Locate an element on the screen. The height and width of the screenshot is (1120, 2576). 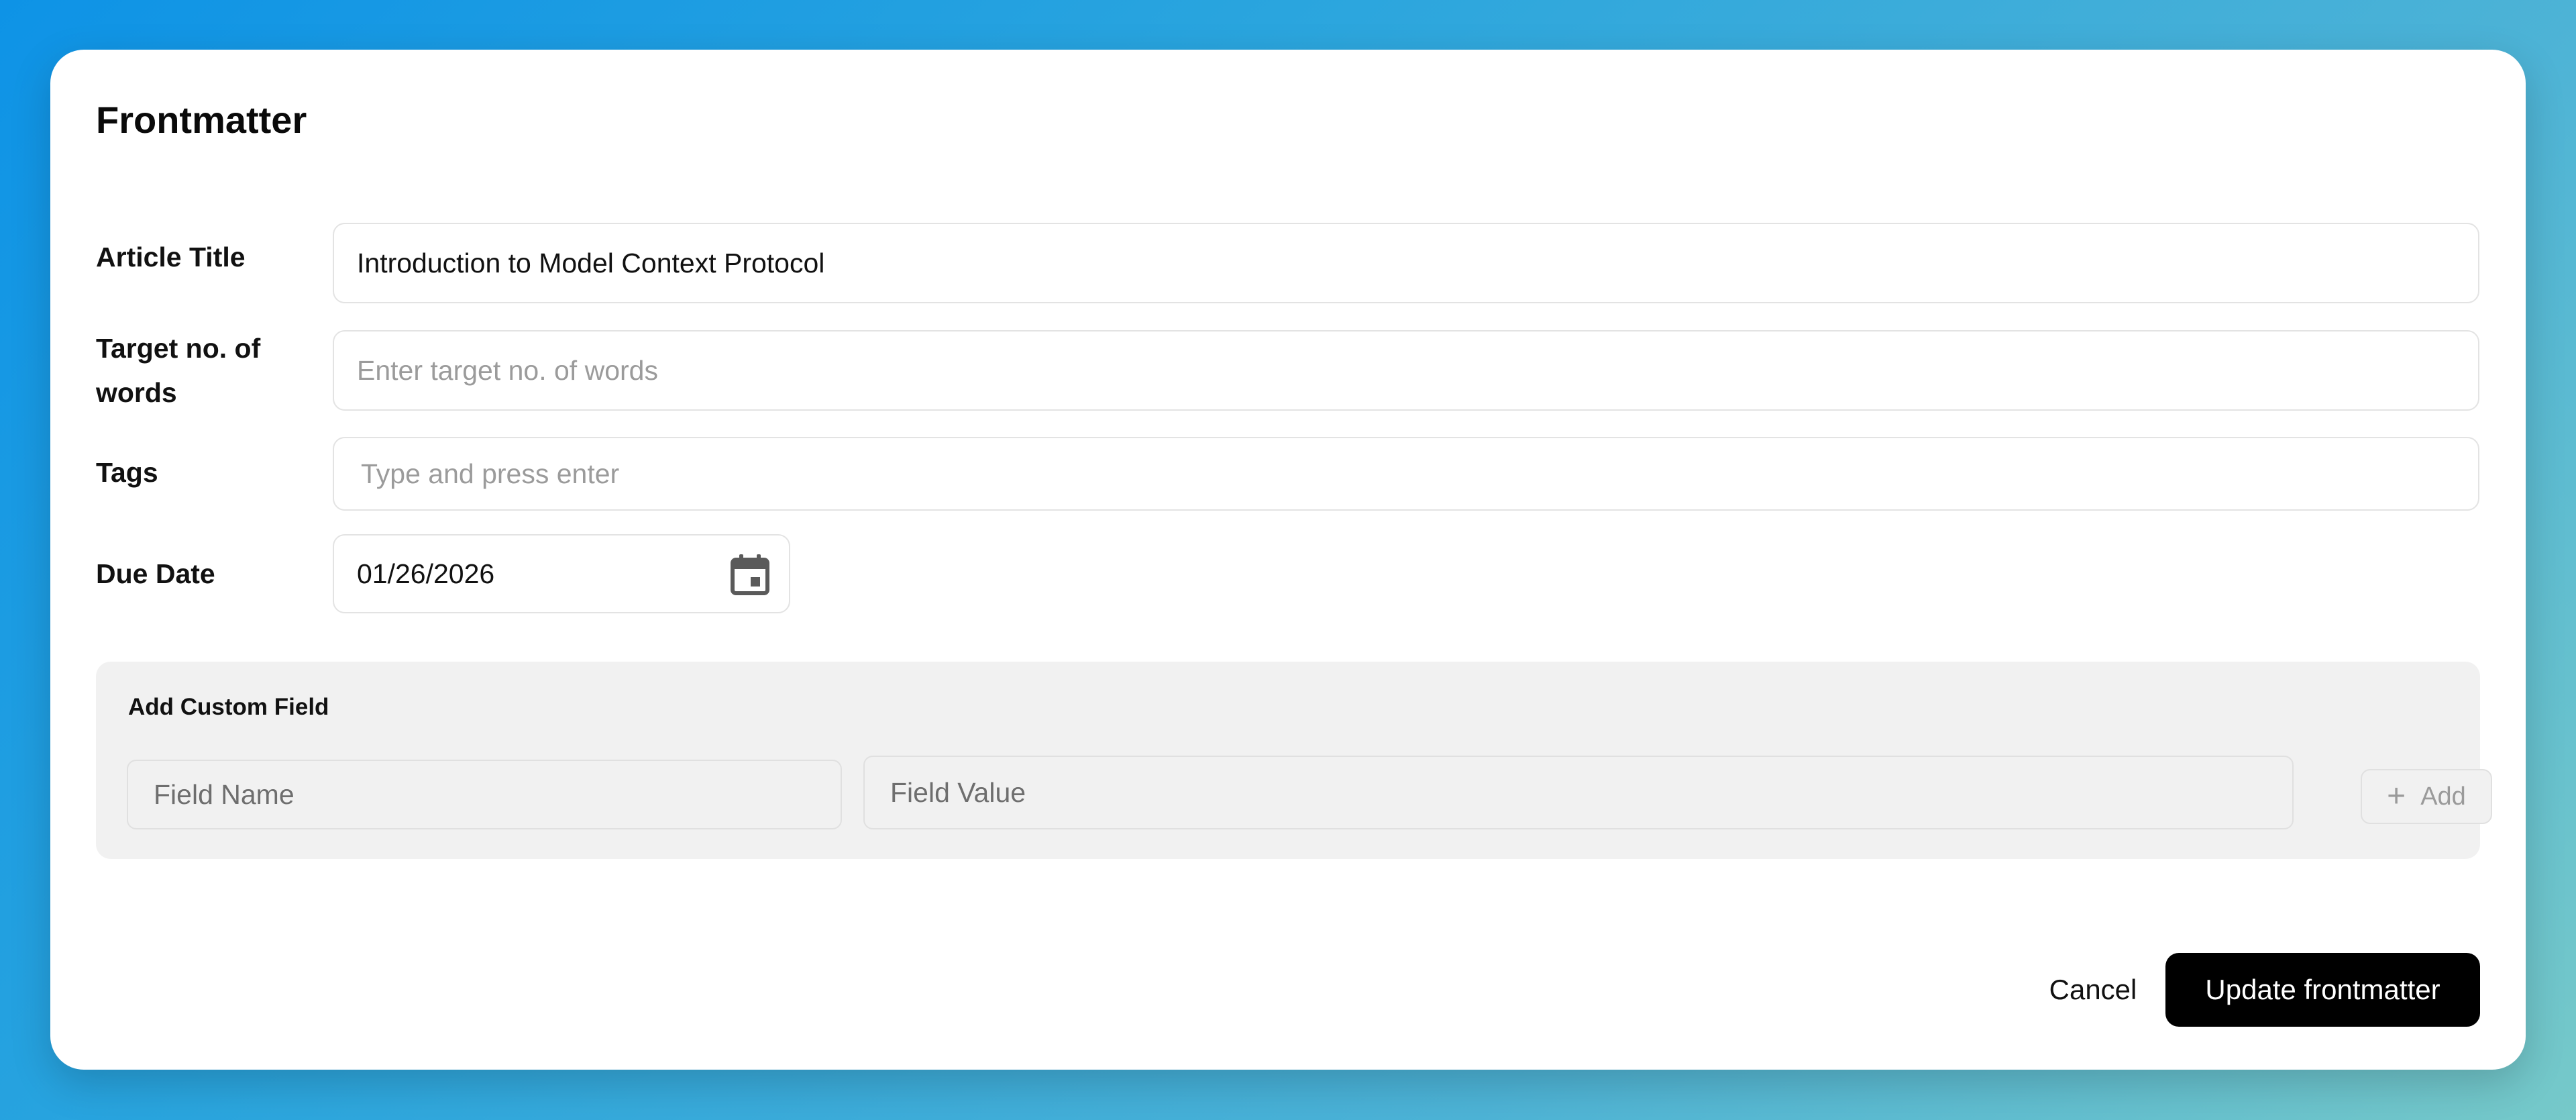
cancel-button: Cancel is located at coordinates (2093, 990).